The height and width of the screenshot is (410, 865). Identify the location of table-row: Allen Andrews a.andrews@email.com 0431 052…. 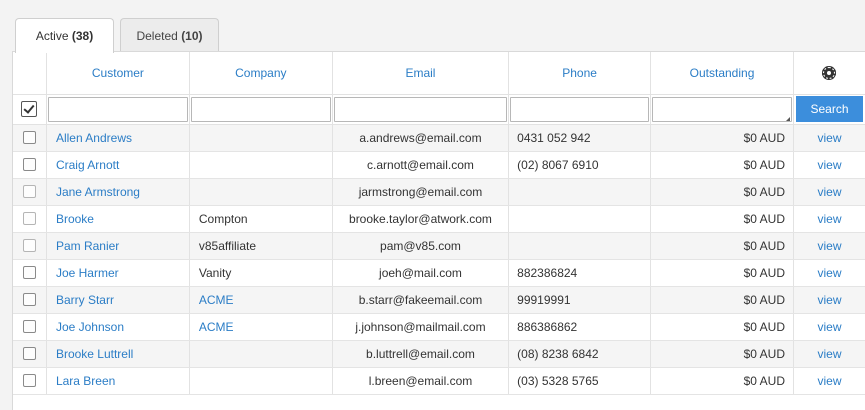
(439, 138).